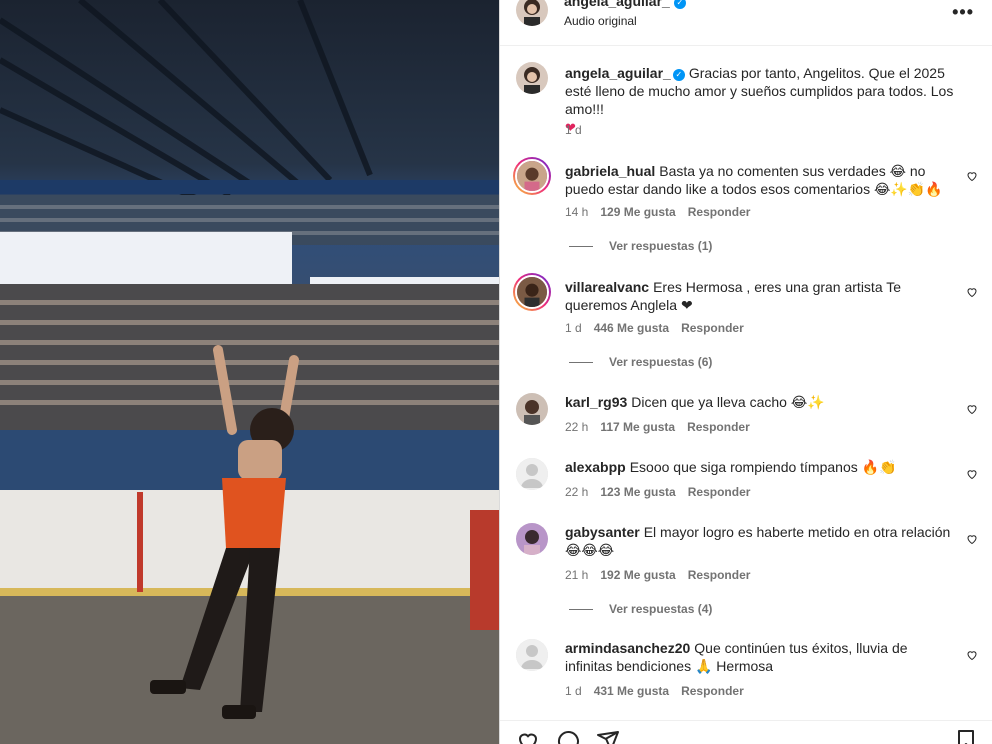  I want to click on comment-body: Dicen que ya lleva cacho 😂✨, so click(728, 402).